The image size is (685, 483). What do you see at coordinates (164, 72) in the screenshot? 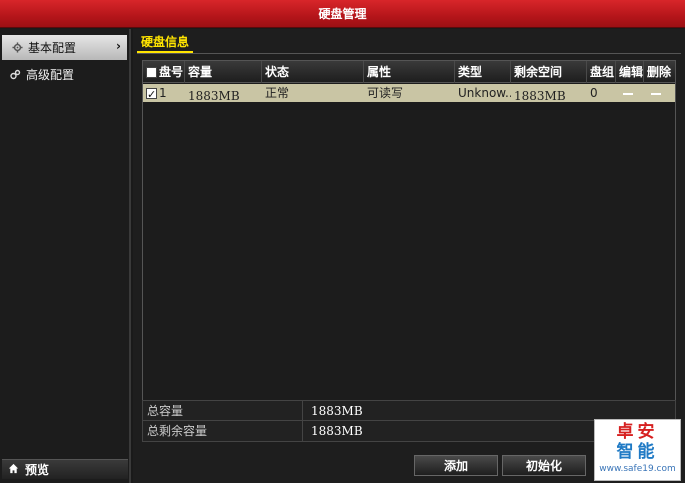
I see `header-disk-no: 盘号` at bounding box center [164, 72].